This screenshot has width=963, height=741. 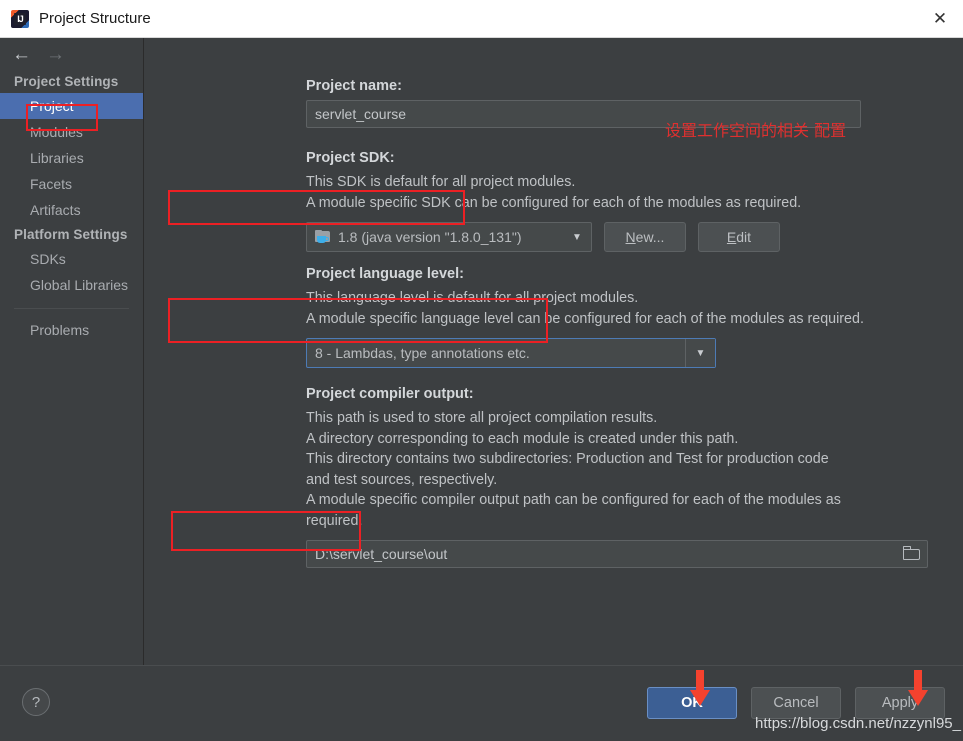 I want to click on project-language-level-value: 8 - Lambdas, type annotations etc., so click(x=422, y=353).